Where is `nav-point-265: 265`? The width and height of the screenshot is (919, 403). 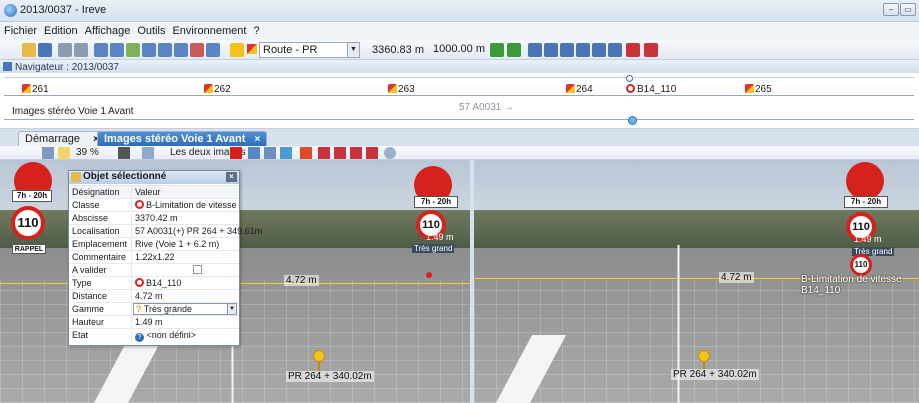 nav-point-265: 265 is located at coordinates (758, 89).